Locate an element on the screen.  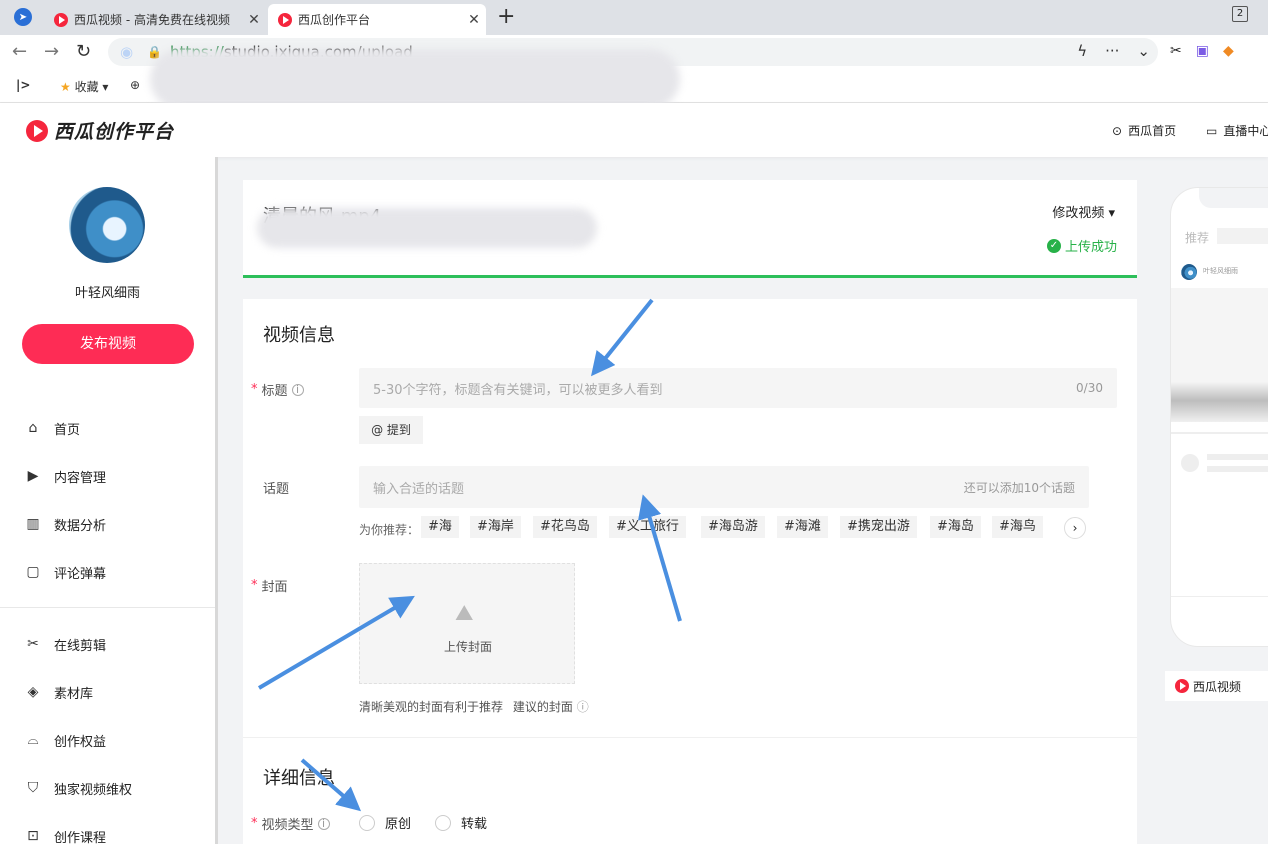
sidebar-item-online-edit: ✂ 在线剪辑 is located at coordinates (65, 644).